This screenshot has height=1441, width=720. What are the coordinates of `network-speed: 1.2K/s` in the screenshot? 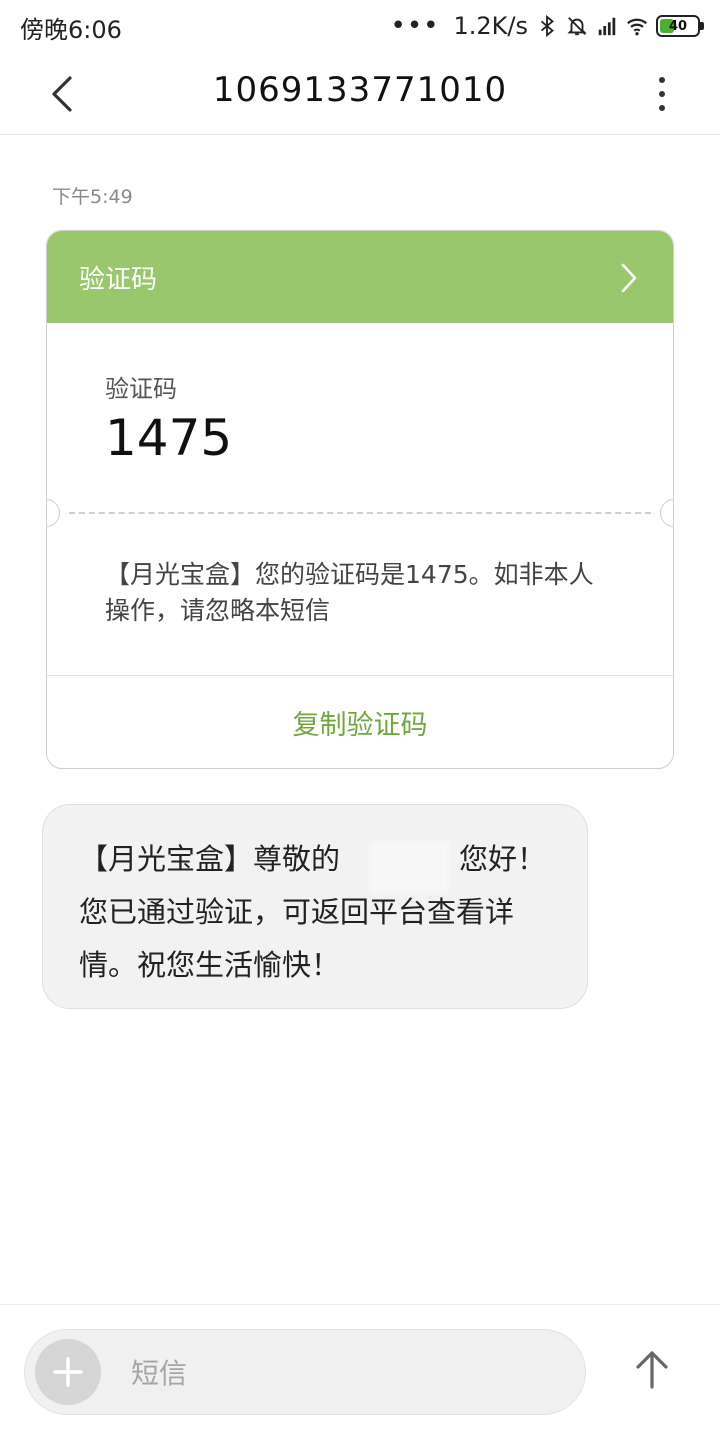 It's located at (491, 26).